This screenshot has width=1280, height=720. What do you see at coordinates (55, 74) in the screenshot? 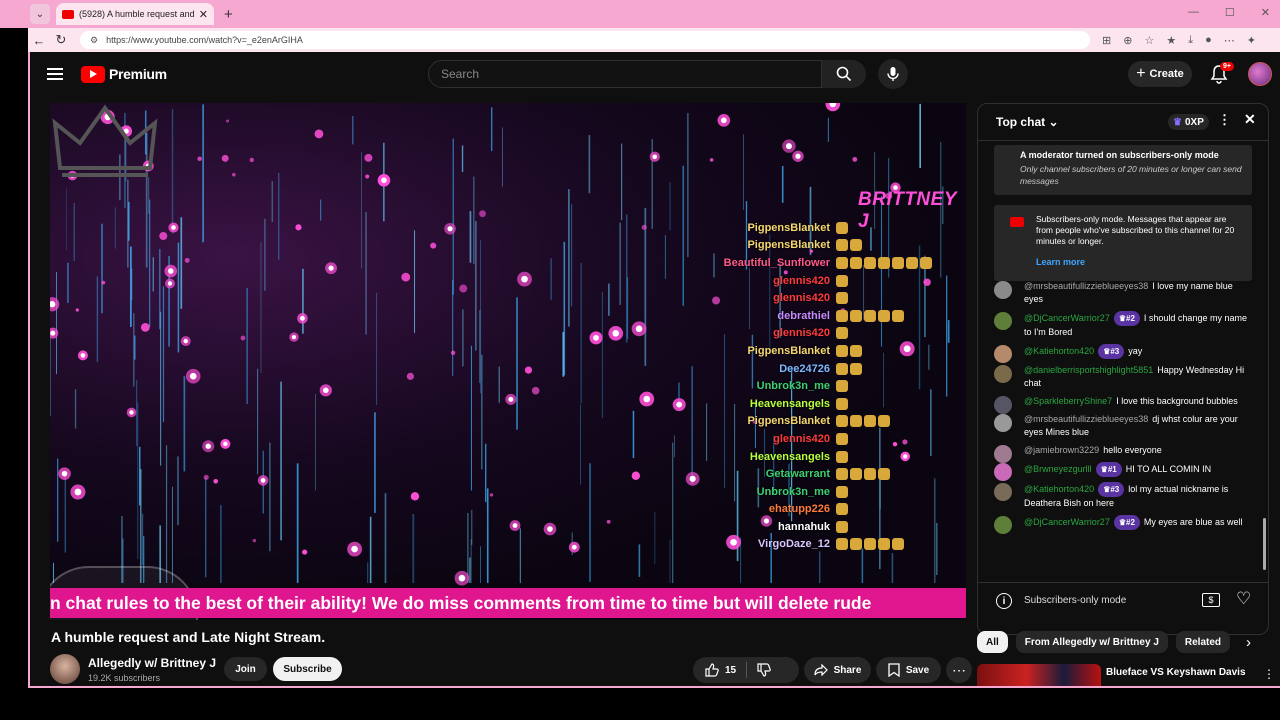
I see `guide-menu-icon` at bounding box center [55, 74].